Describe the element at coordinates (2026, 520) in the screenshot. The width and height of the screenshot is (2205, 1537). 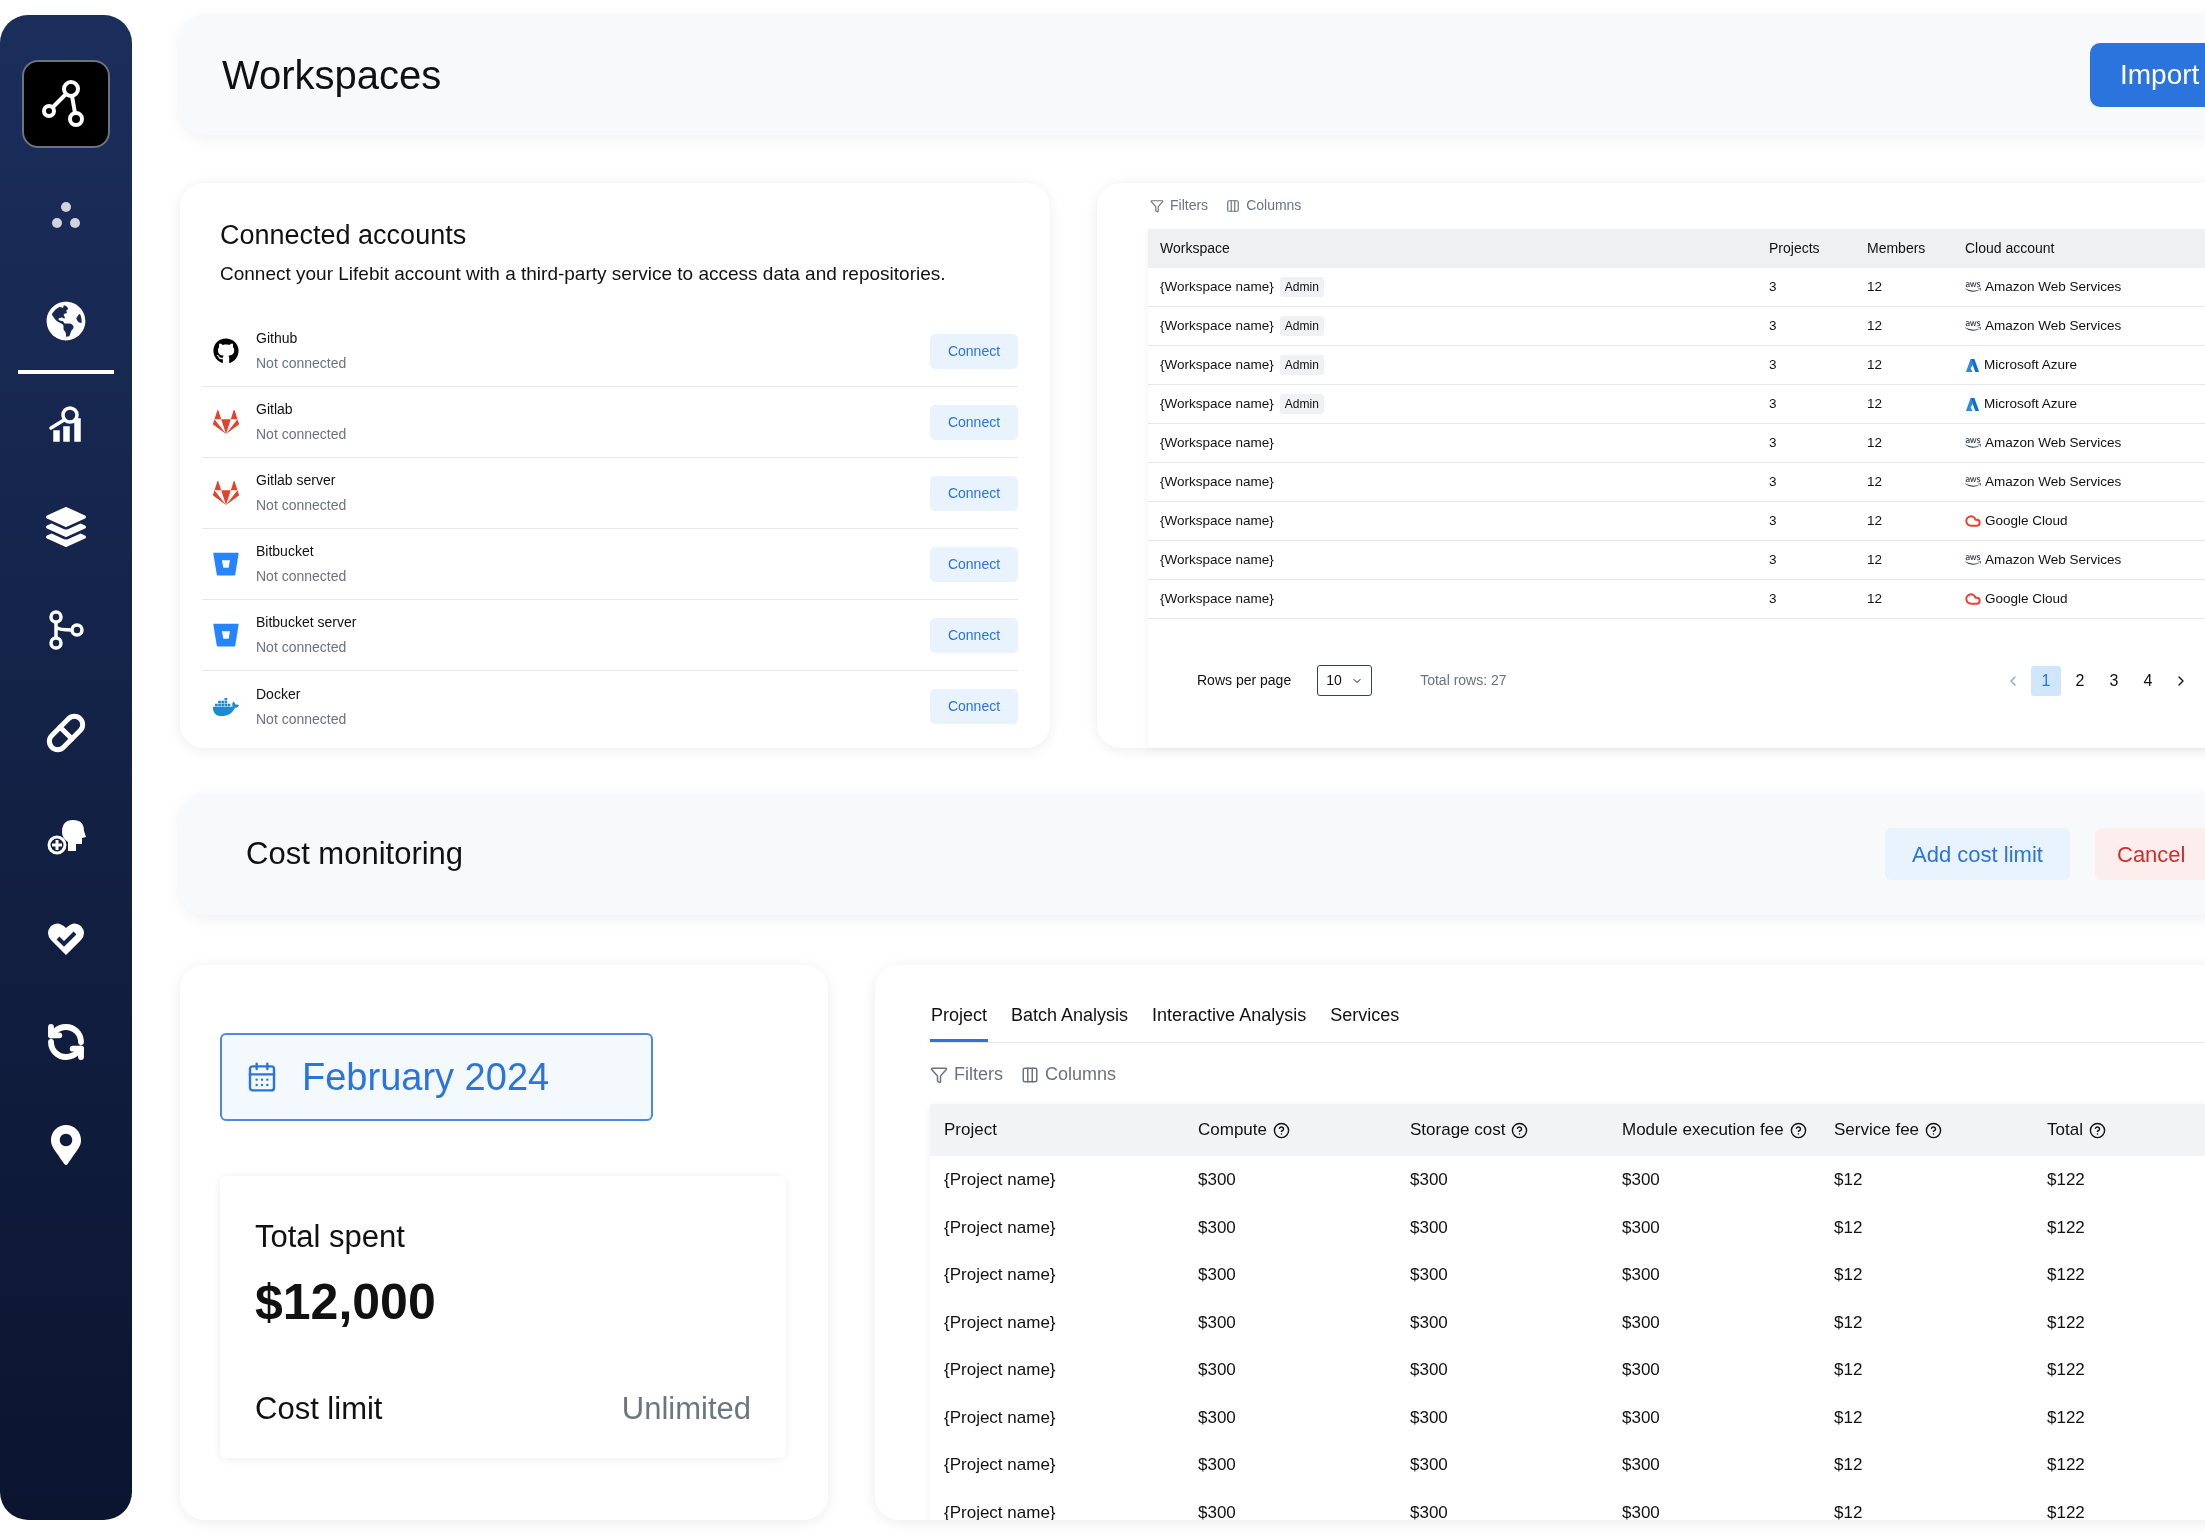
I see `cloud-account-name: Google Cloud` at that location.